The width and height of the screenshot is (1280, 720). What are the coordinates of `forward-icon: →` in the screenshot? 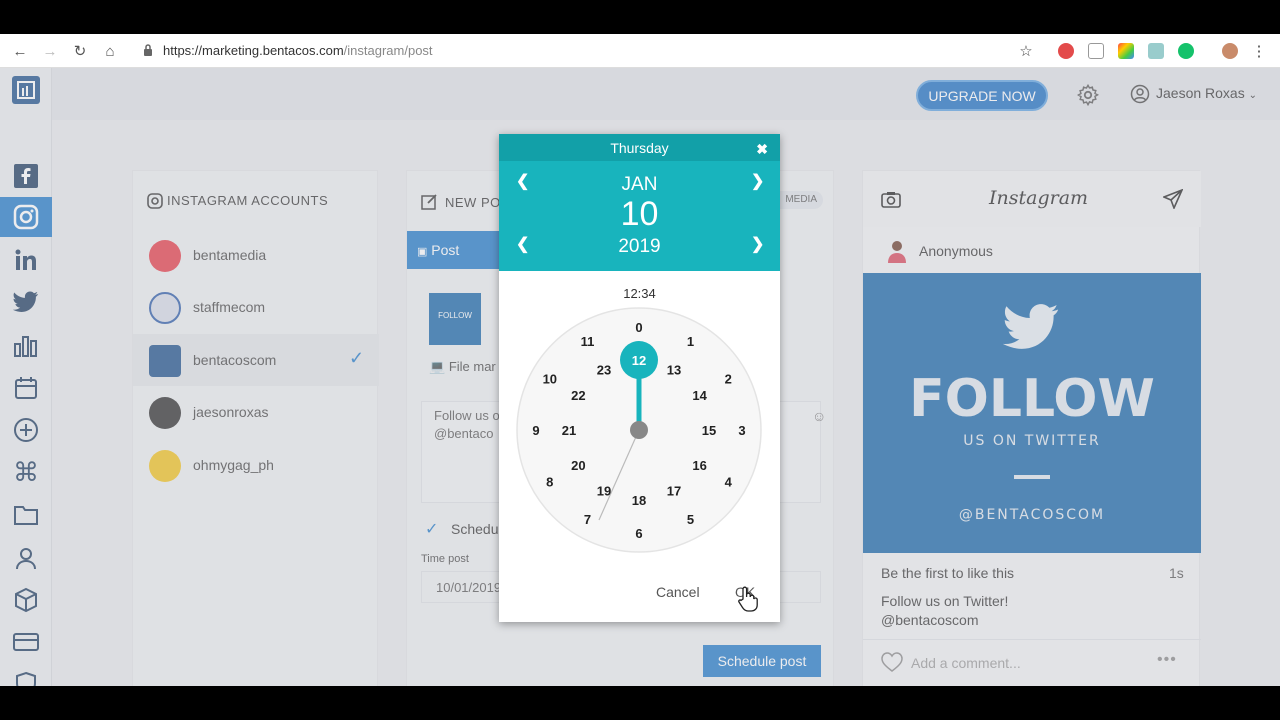 It's located at (50, 51).